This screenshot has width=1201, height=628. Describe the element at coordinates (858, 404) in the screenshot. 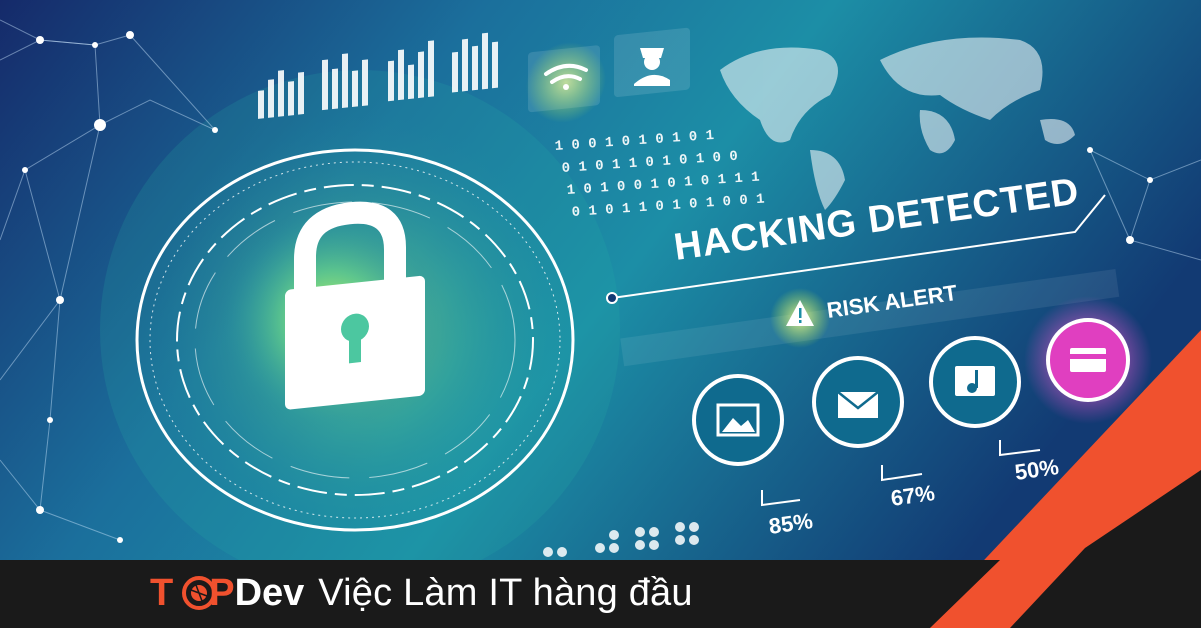

I see `mail-icon` at that location.